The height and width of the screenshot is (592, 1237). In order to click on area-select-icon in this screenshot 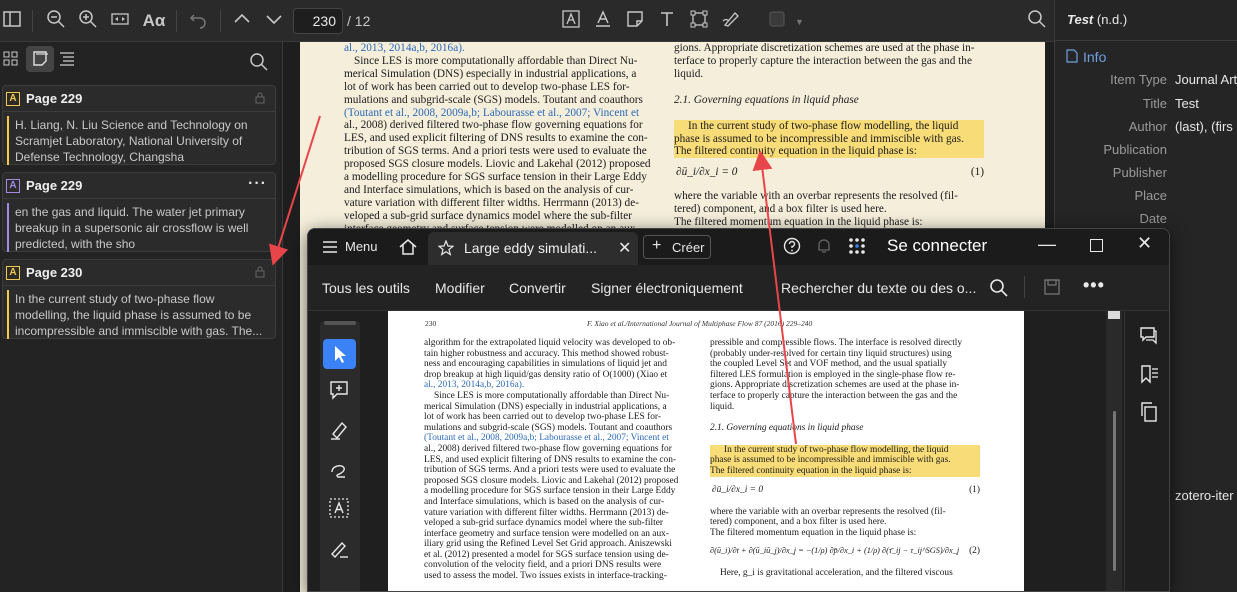, I will do `click(699, 21)`.